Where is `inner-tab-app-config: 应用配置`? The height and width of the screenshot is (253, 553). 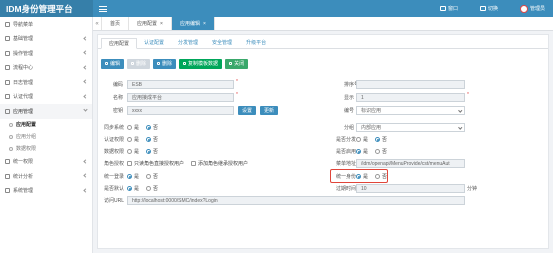 inner-tab-app-config: 应用配置 is located at coordinates (119, 43).